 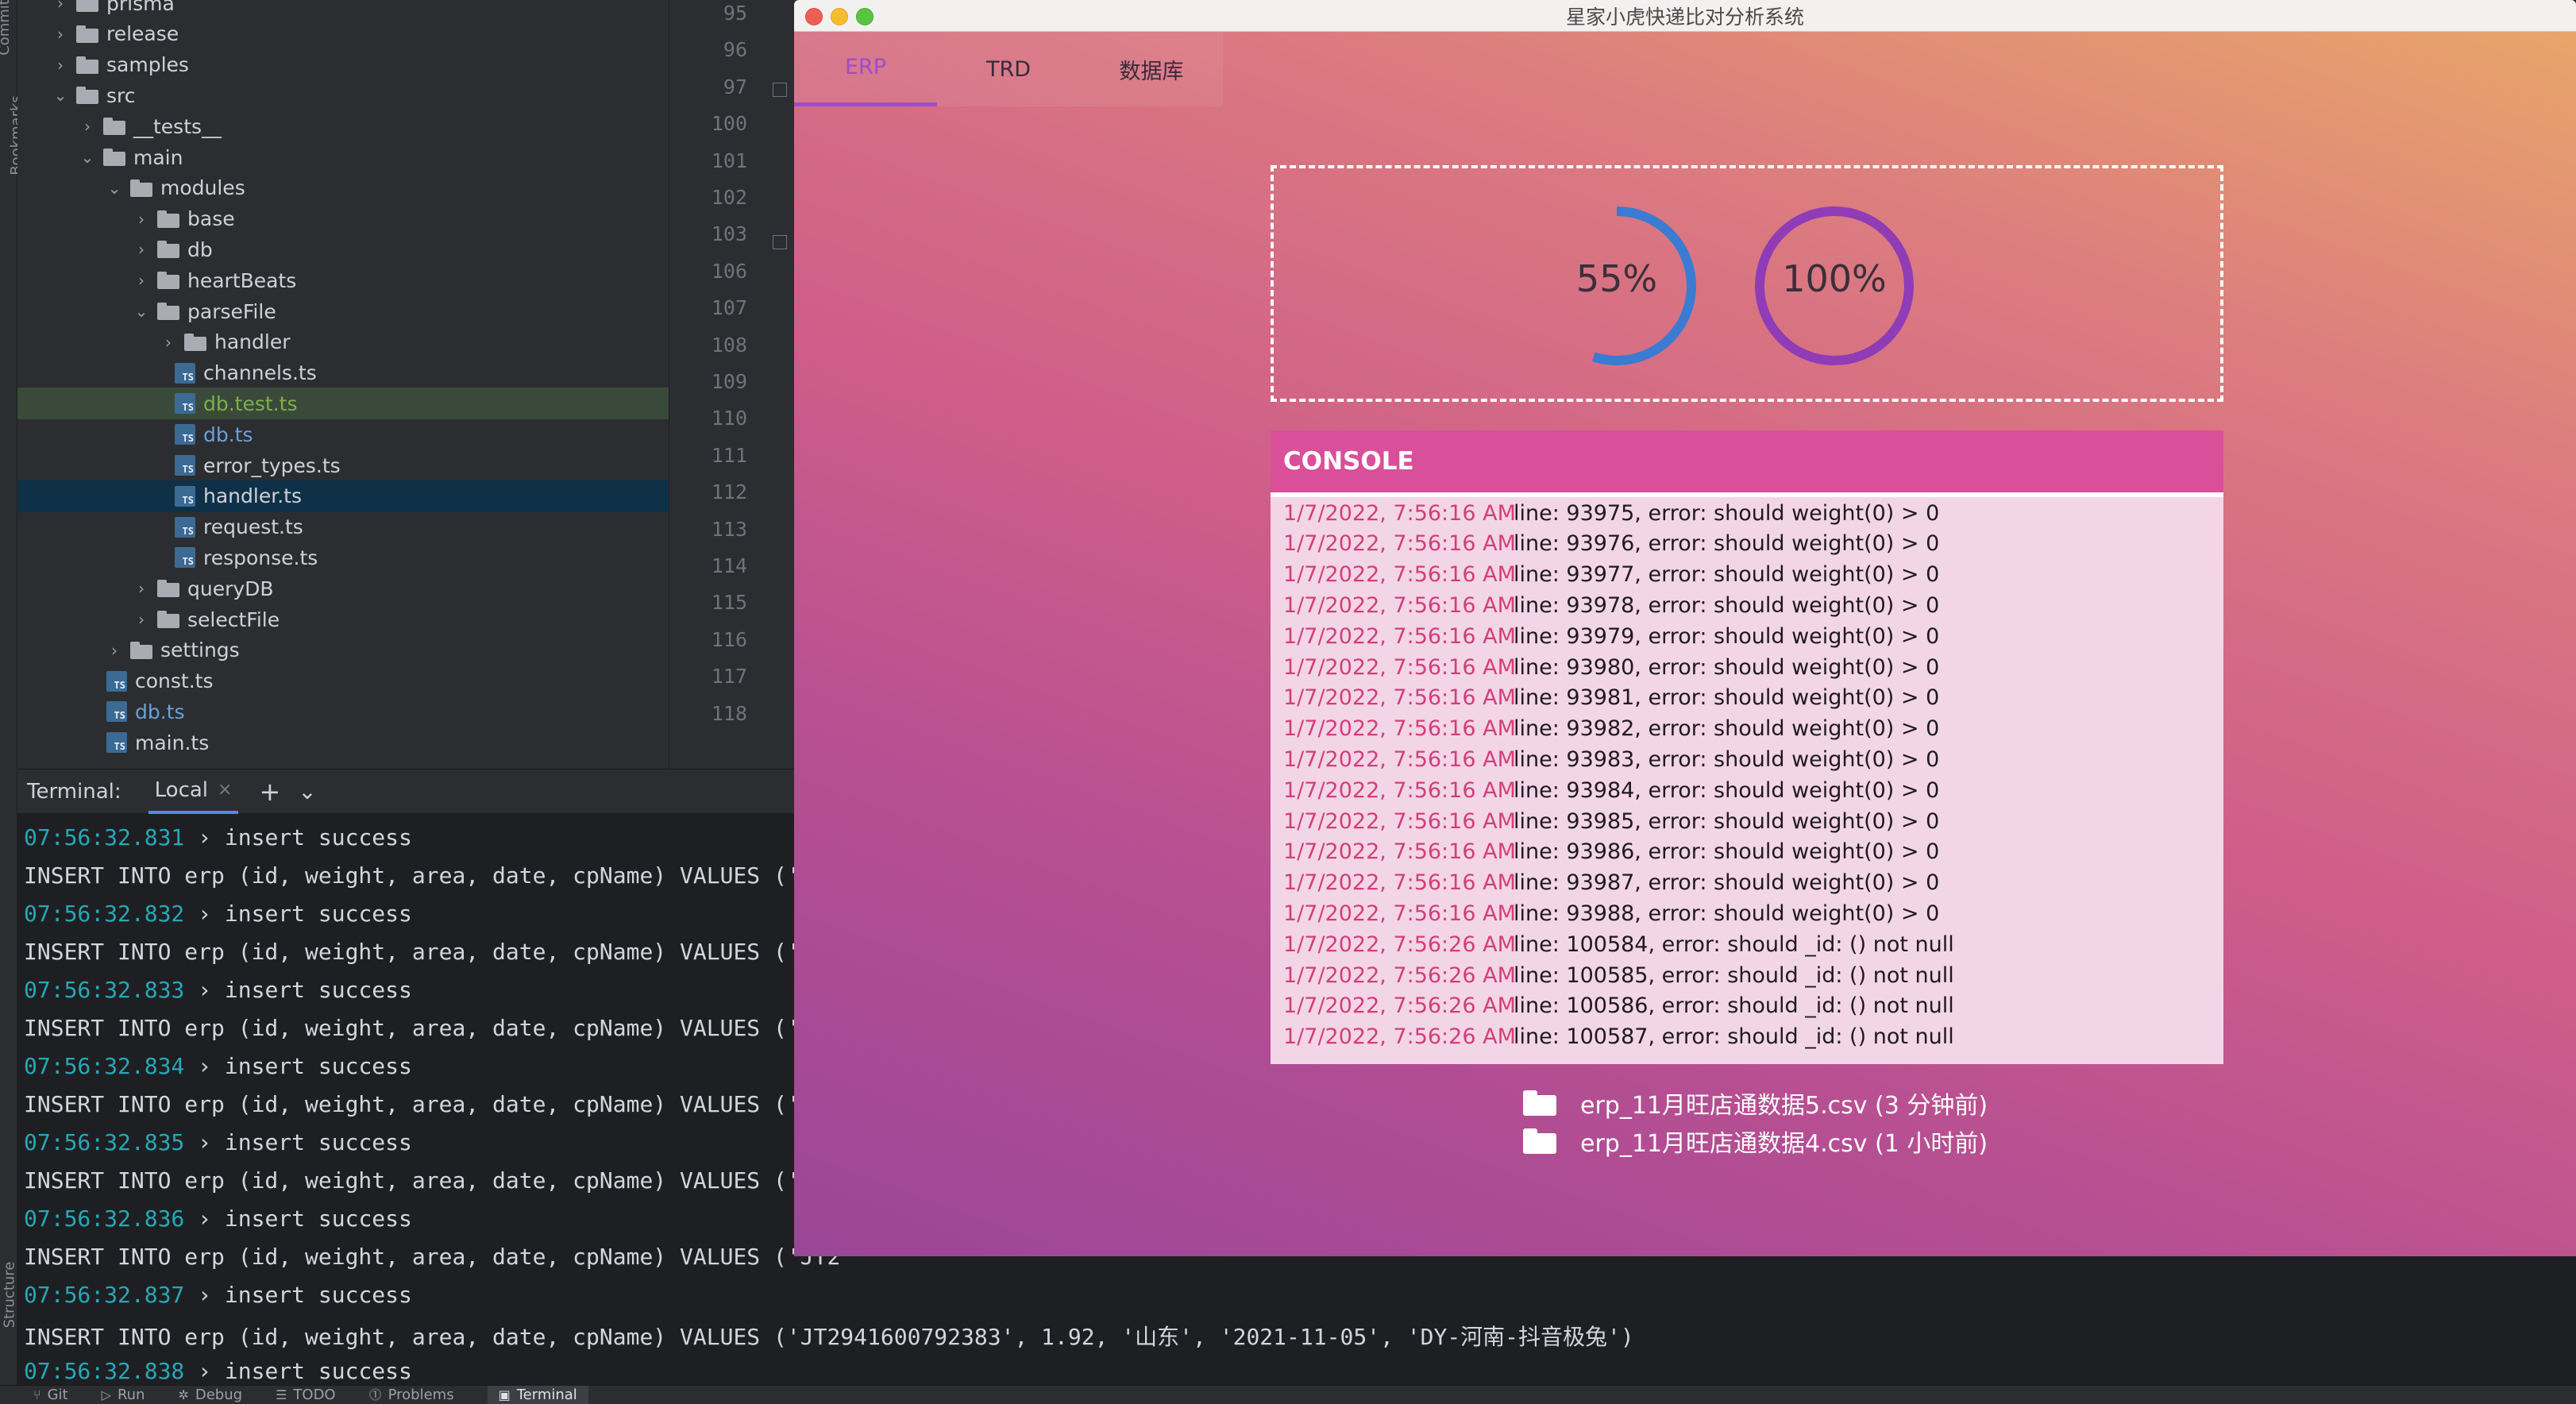 I want to click on tree-item: › samples, so click(x=343, y=65).